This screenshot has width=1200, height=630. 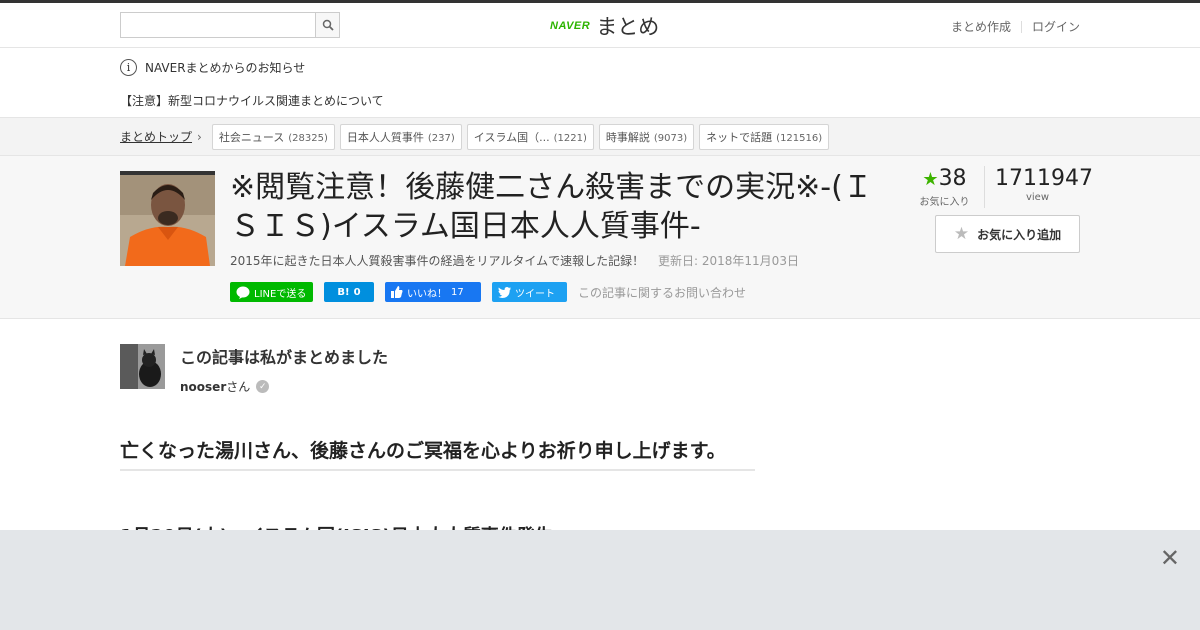 What do you see at coordinates (243, 292) in the screenshot?
I see `line-icon` at bounding box center [243, 292].